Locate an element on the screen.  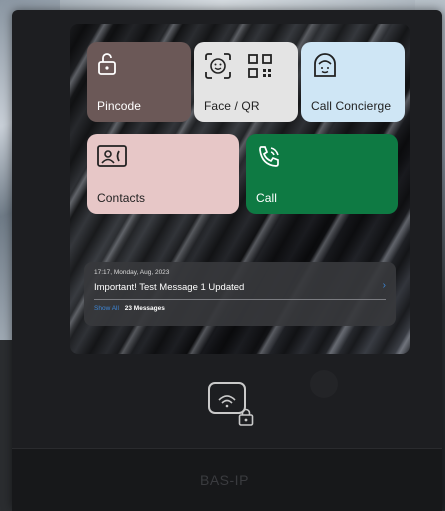
face-qr-tile: Face / QR is located at coordinates (246, 82).